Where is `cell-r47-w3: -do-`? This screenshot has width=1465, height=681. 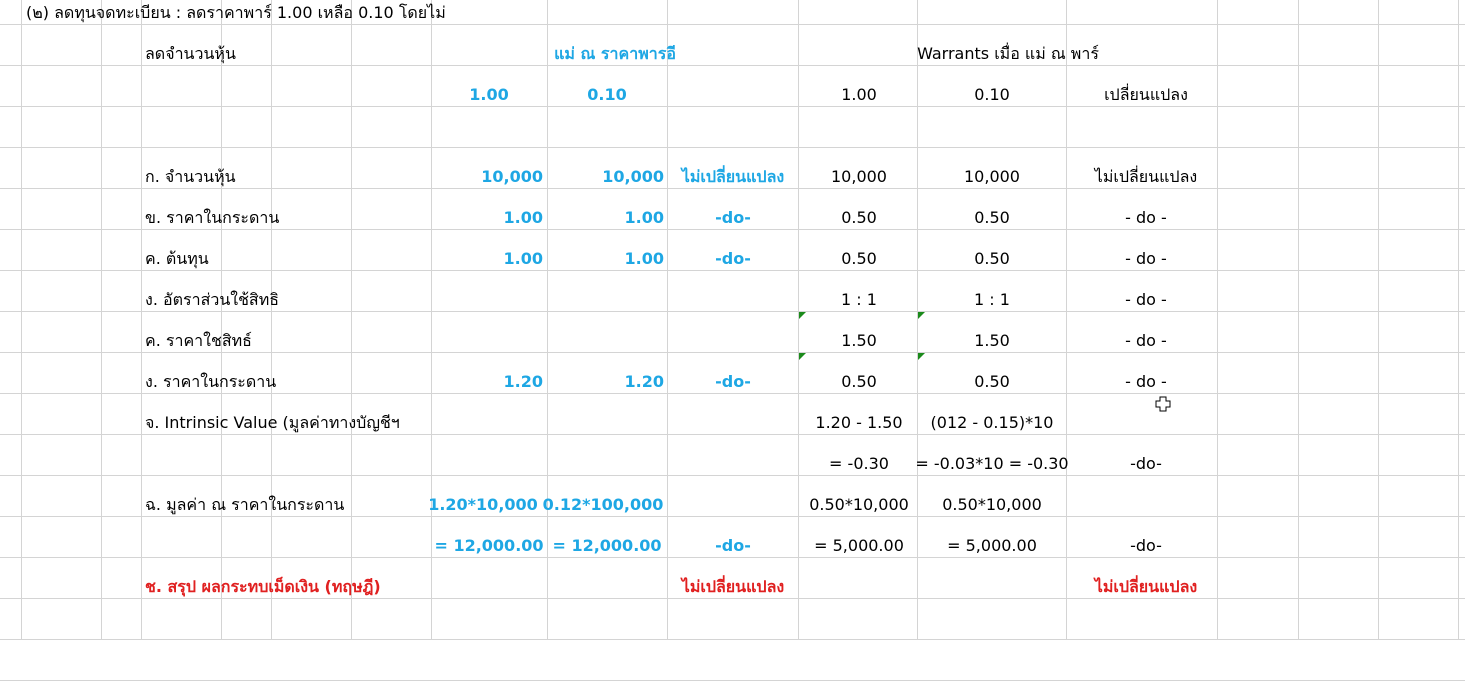
cell-r47-w3: -do- is located at coordinates (1146, 464).